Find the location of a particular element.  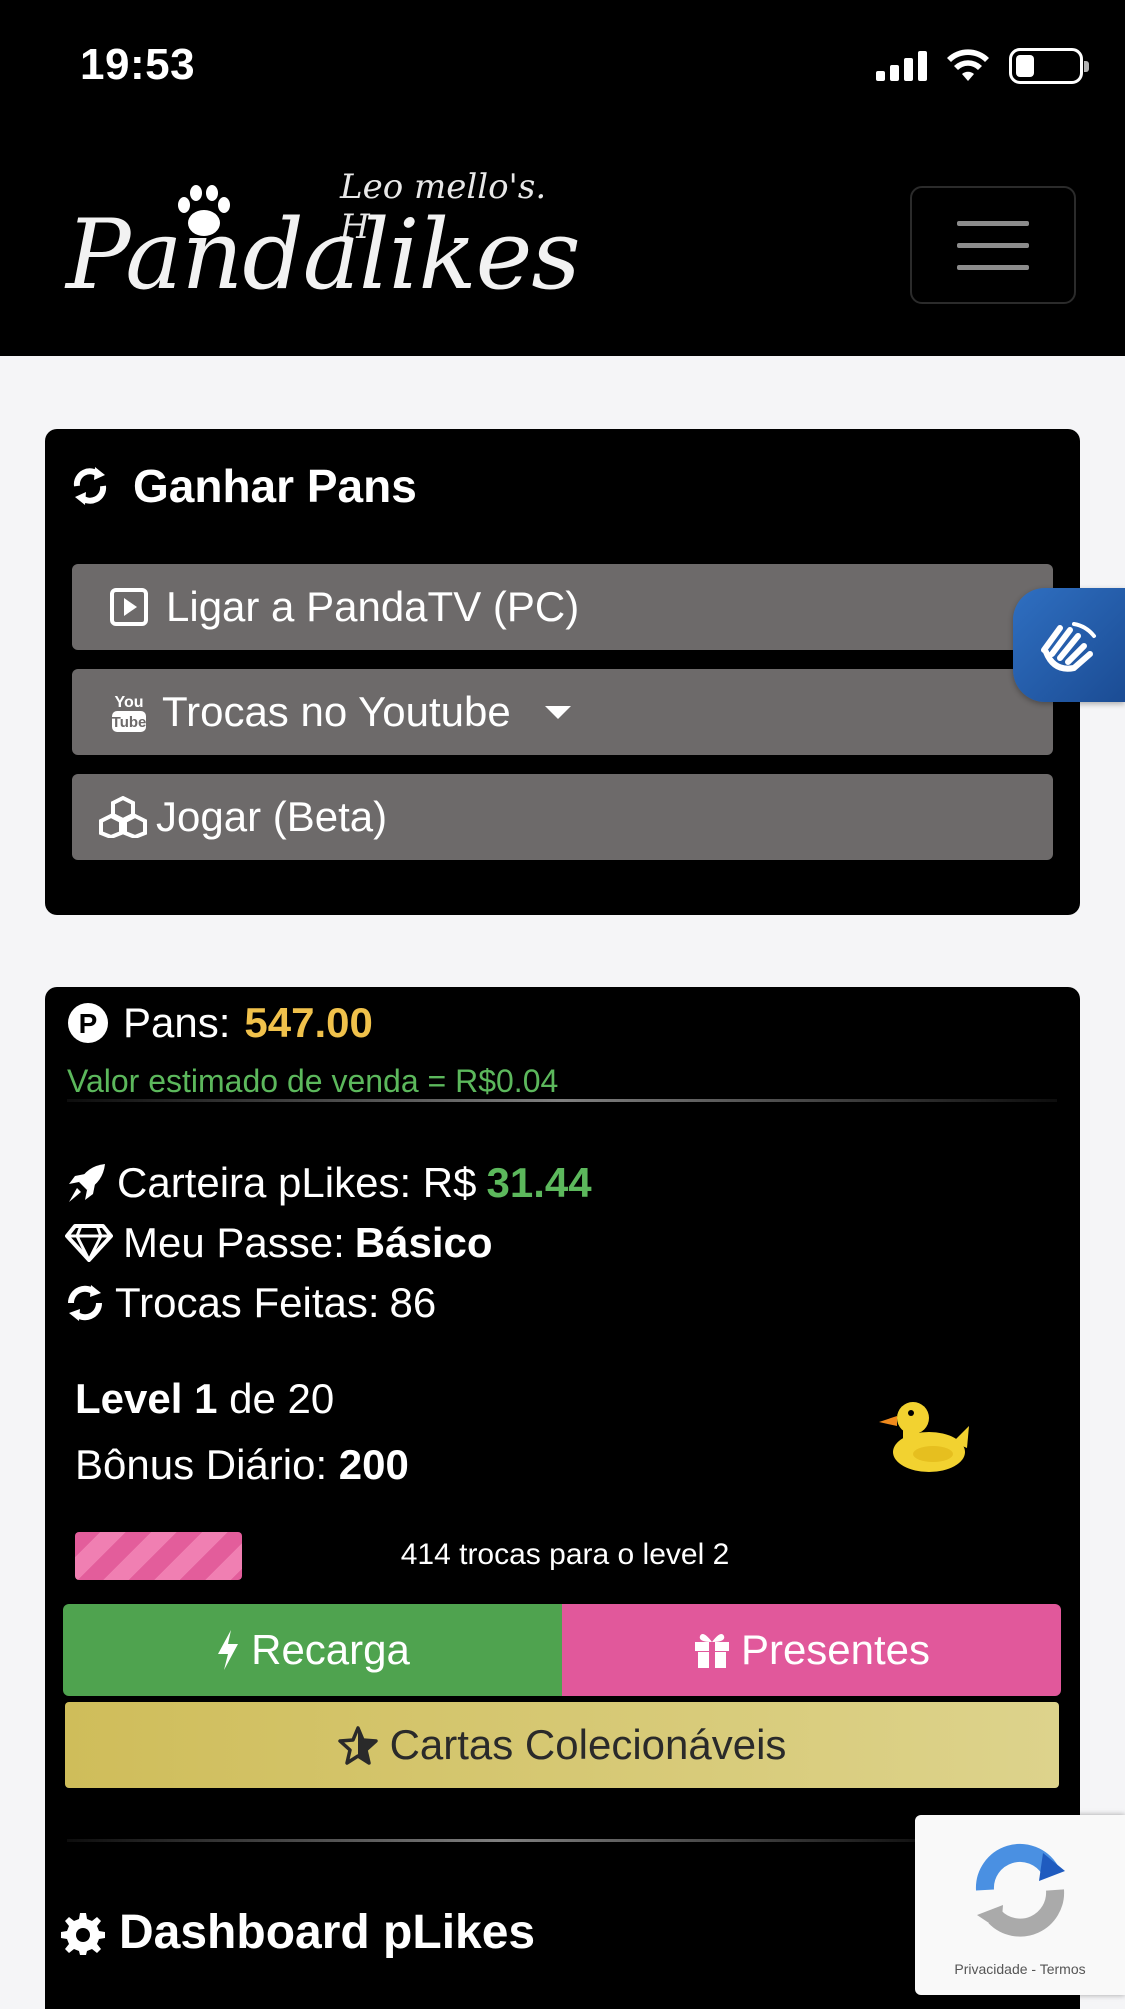

bonus-value: 200 is located at coordinates (373, 1464).